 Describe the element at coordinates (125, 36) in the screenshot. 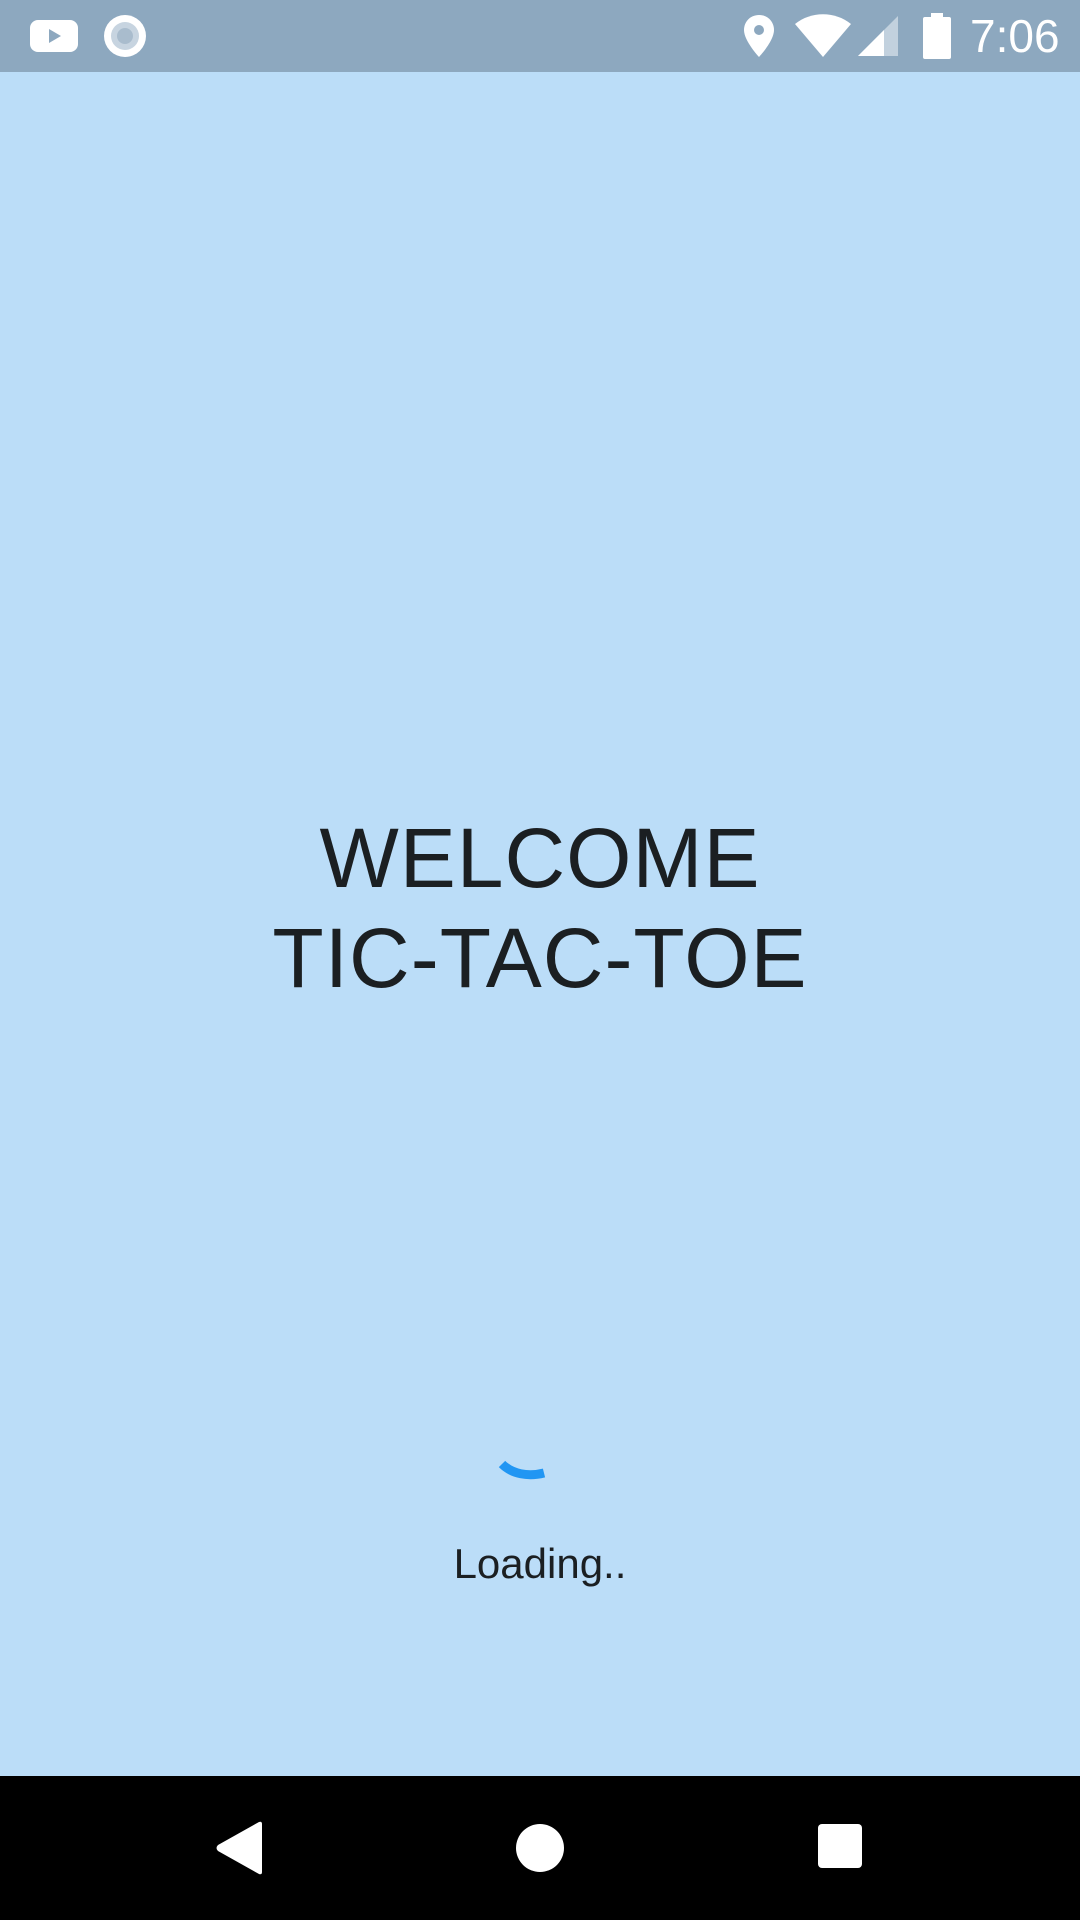

I see `radio-icon` at that location.